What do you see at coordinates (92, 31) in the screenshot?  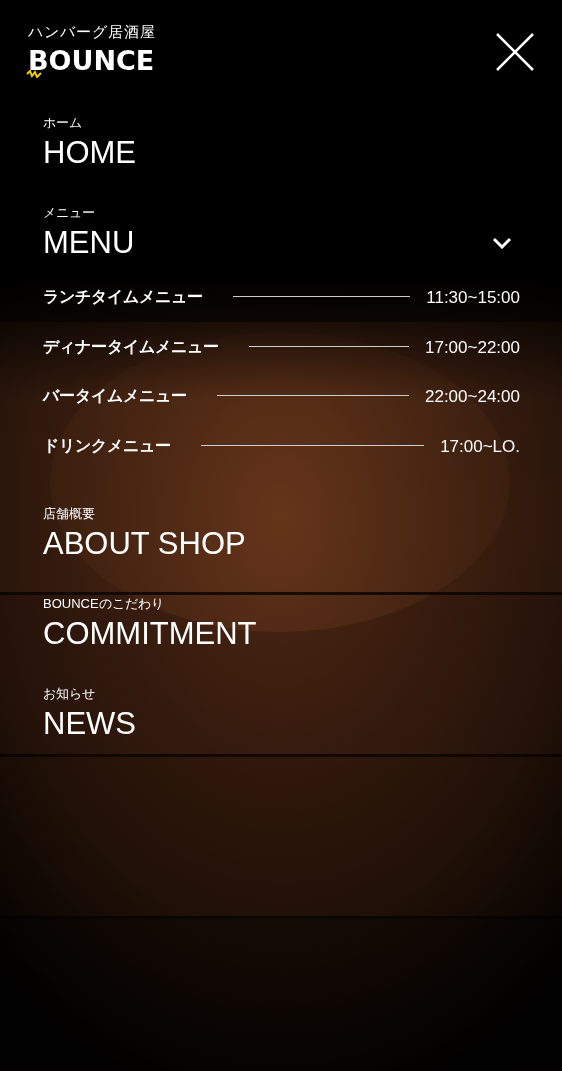 I see `tagline: ハンバーグ居酒屋` at bounding box center [92, 31].